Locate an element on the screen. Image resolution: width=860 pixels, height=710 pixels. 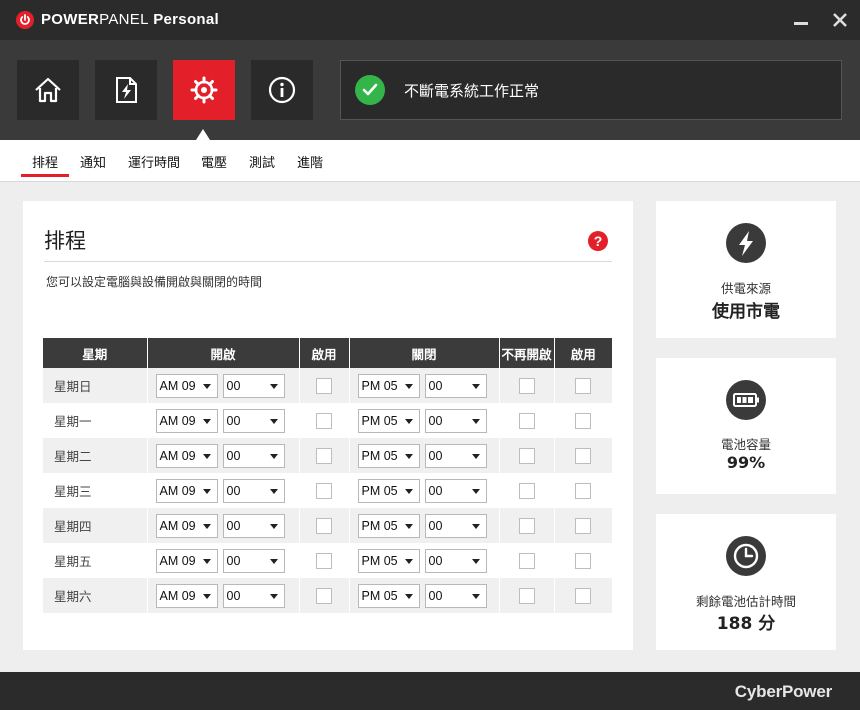
nav-settings-button is located at coordinates (204, 90).